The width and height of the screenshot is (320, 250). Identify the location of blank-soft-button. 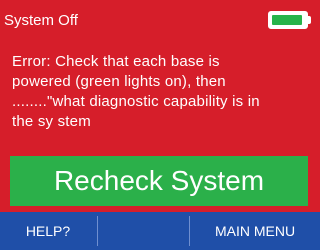
(143, 231).